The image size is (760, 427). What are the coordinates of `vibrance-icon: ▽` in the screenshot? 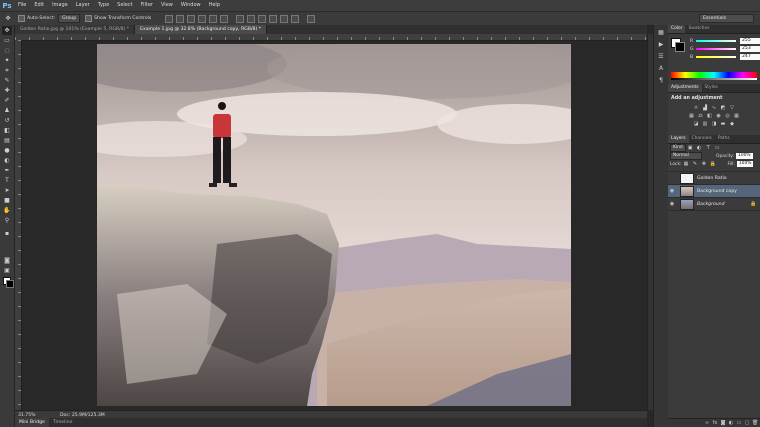 It's located at (732, 108).